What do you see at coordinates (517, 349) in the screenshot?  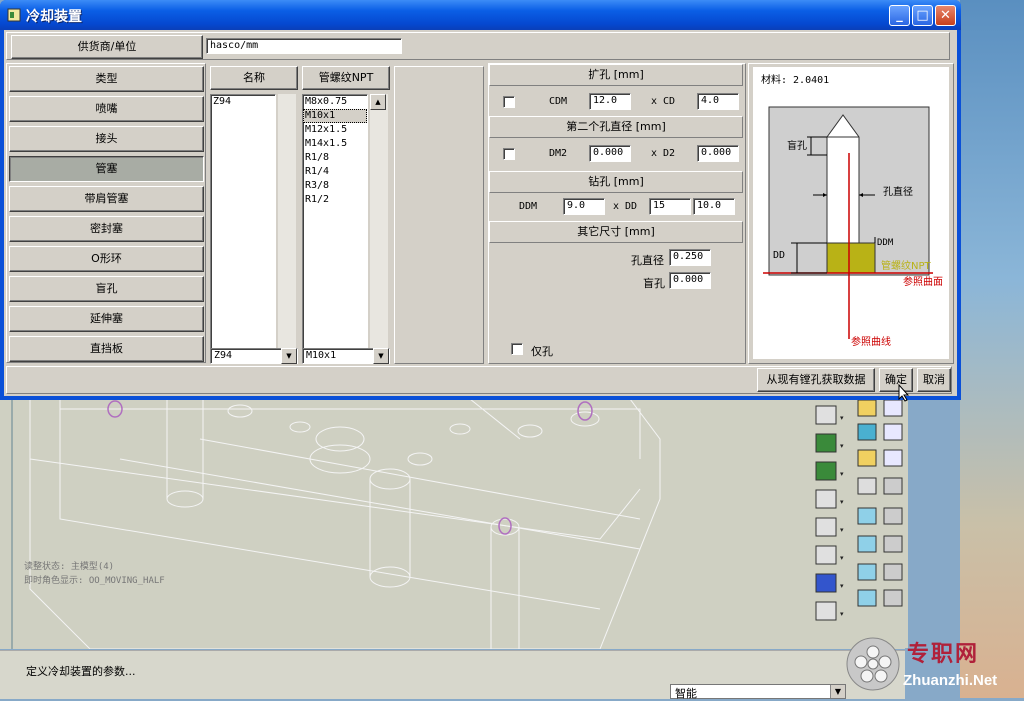 I see `hole-only-checkbox` at bounding box center [517, 349].